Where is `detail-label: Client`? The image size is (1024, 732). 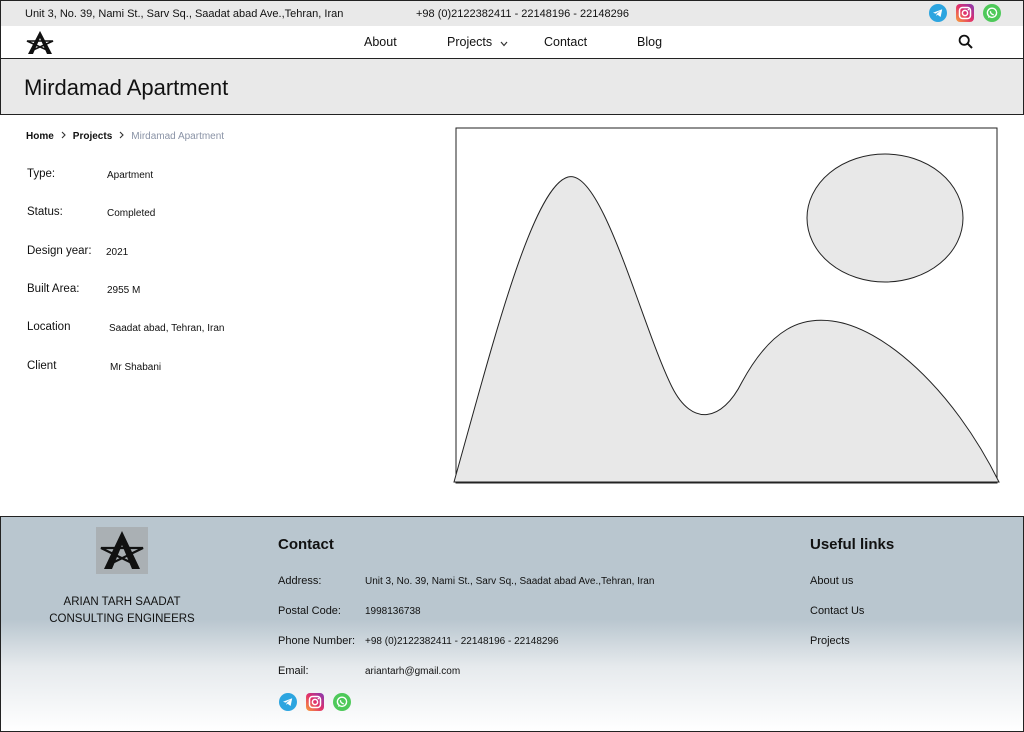 detail-label: Client is located at coordinates (42, 366).